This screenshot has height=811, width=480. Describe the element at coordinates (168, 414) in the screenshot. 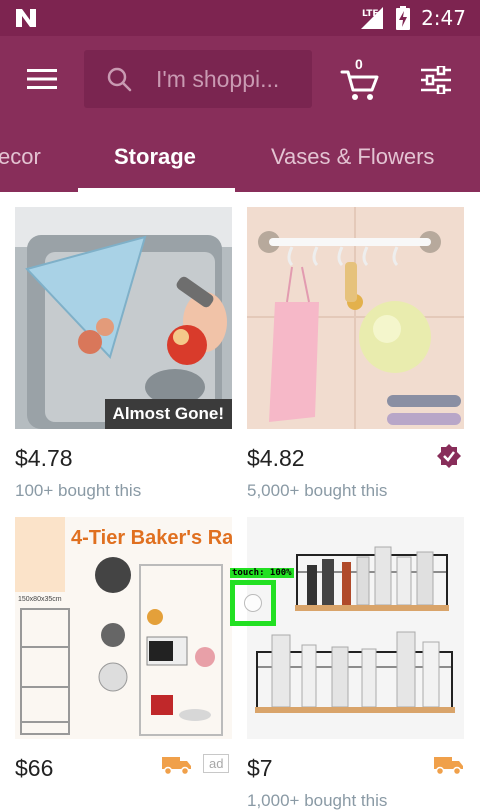

I see `almost-gone-badge: Almost Gone!` at that location.